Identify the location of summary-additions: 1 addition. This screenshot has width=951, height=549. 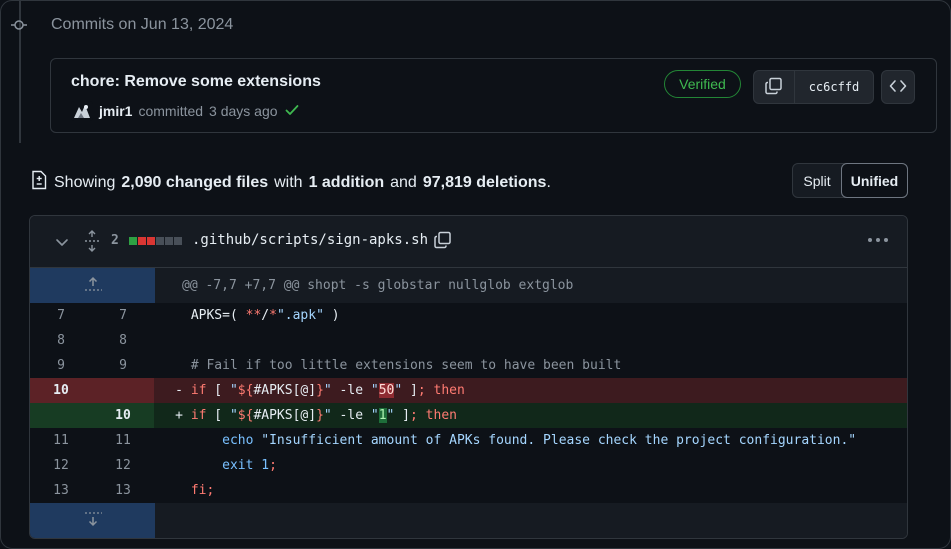
(346, 182).